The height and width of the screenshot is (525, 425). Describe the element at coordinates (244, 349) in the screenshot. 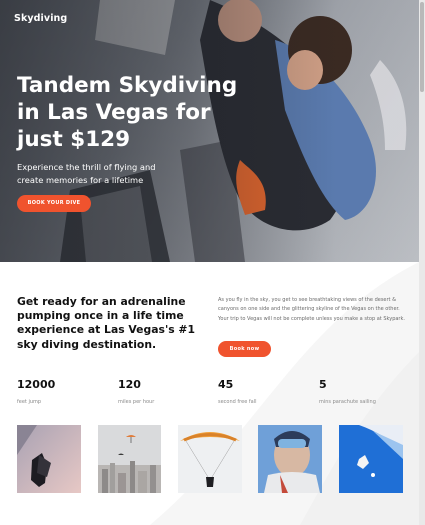

I see `book-now-button: Book now` at that location.